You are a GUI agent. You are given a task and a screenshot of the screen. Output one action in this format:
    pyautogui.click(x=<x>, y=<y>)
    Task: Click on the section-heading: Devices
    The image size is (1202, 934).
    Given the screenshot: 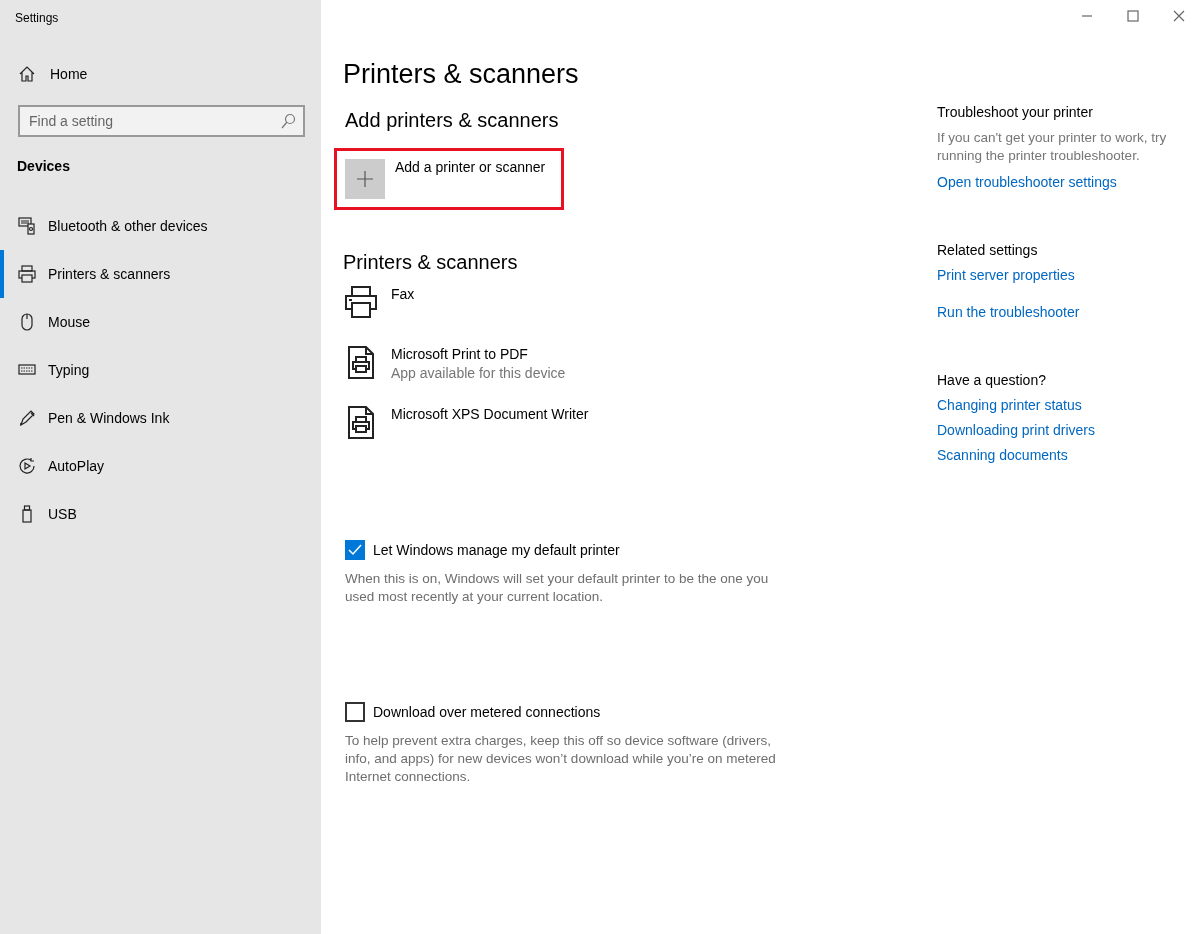 What is the action you would take?
    pyautogui.click(x=43, y=166)
    